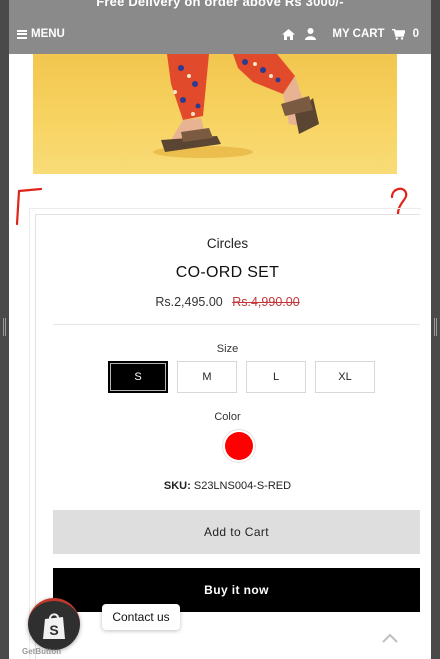 This screenshot has height=659, width=440. What do you see at coordinates (358, 34) in the screenshot?
I see `cart-label: MY CART` at bounding box center [358, 34].